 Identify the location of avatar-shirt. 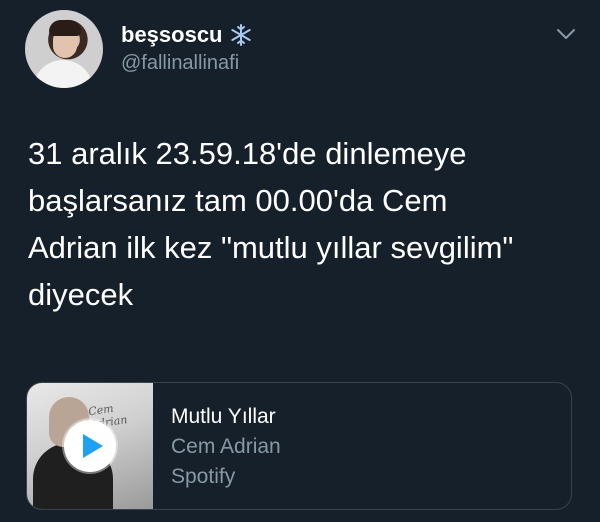
(63, 74).